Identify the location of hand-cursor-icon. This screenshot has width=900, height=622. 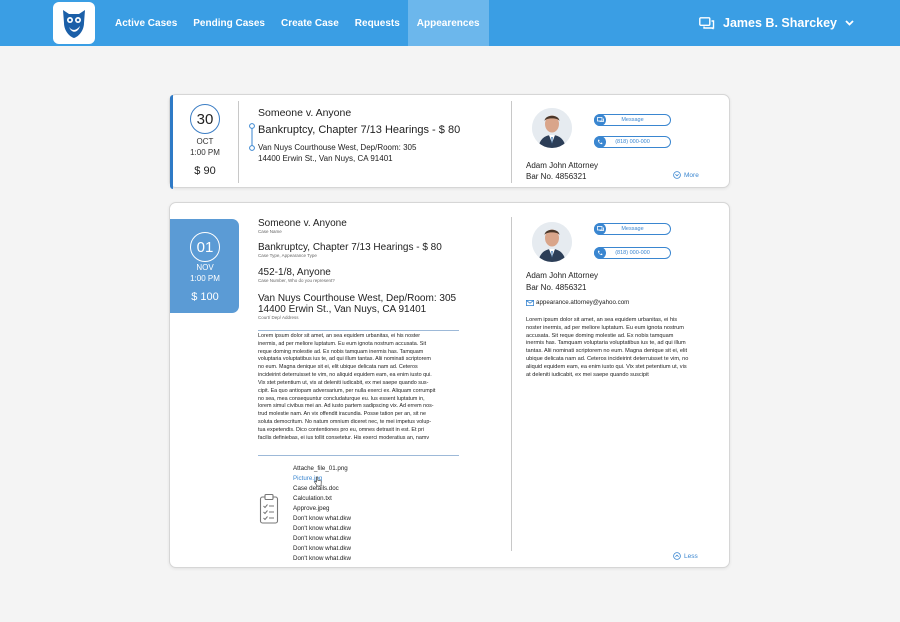
(318, 481).